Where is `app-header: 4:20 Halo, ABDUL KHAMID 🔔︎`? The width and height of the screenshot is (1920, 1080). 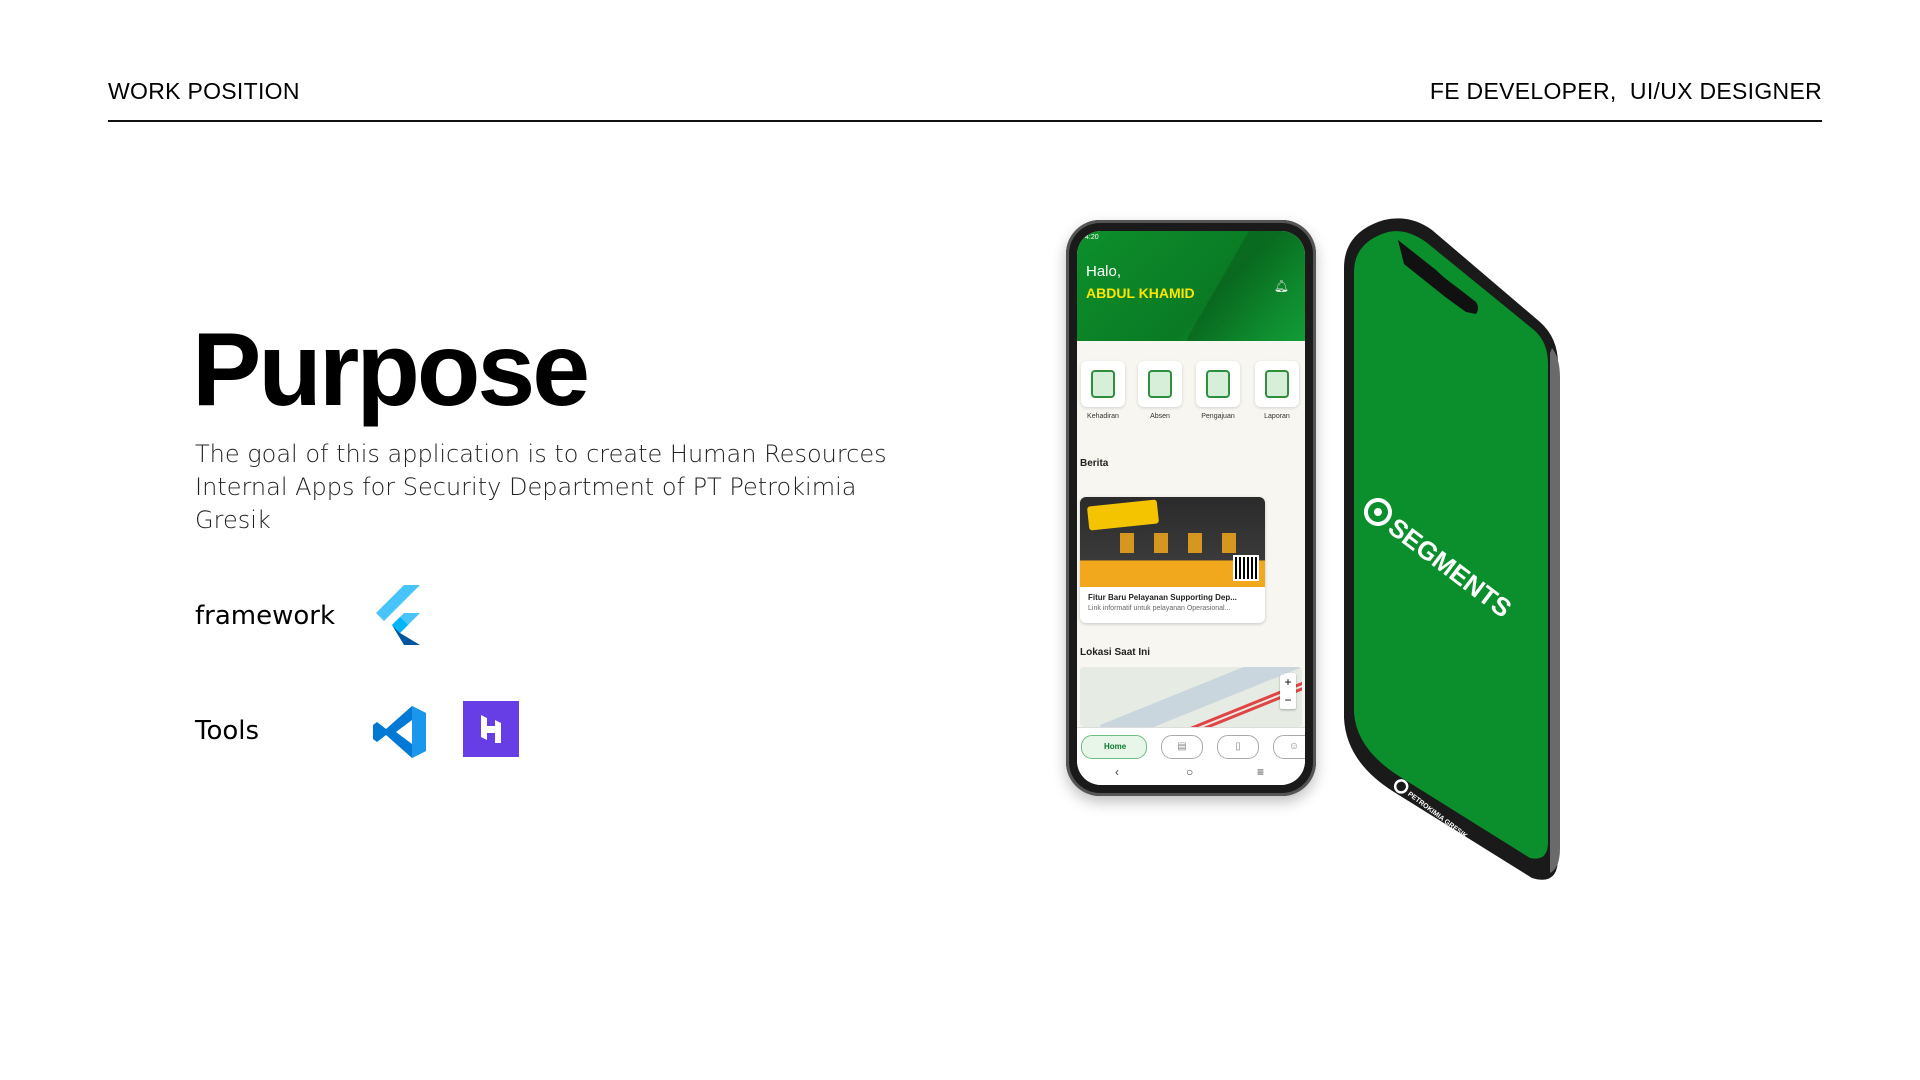 app-header: 4:20 Halo, ABDUL KHAMID 🔔︎ is located at coordinates (1191, 286).